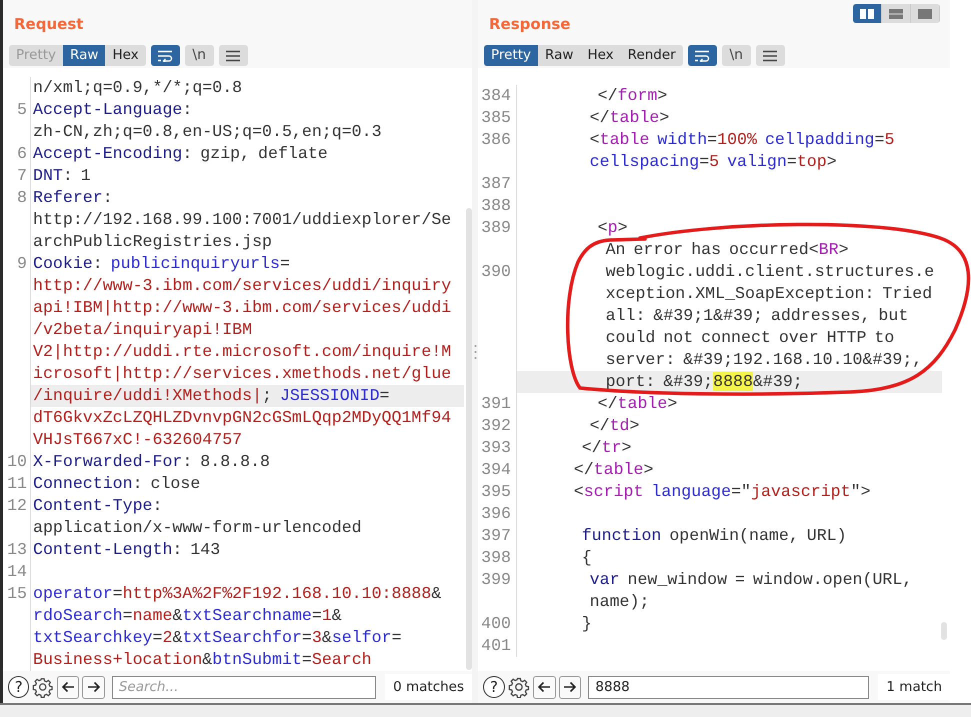  What do you see at coordinates (187, 616) in the screenshot?
I see `code-line: rdoSearch=name&txtSearchname=1&` at bounding box center [187, 616].